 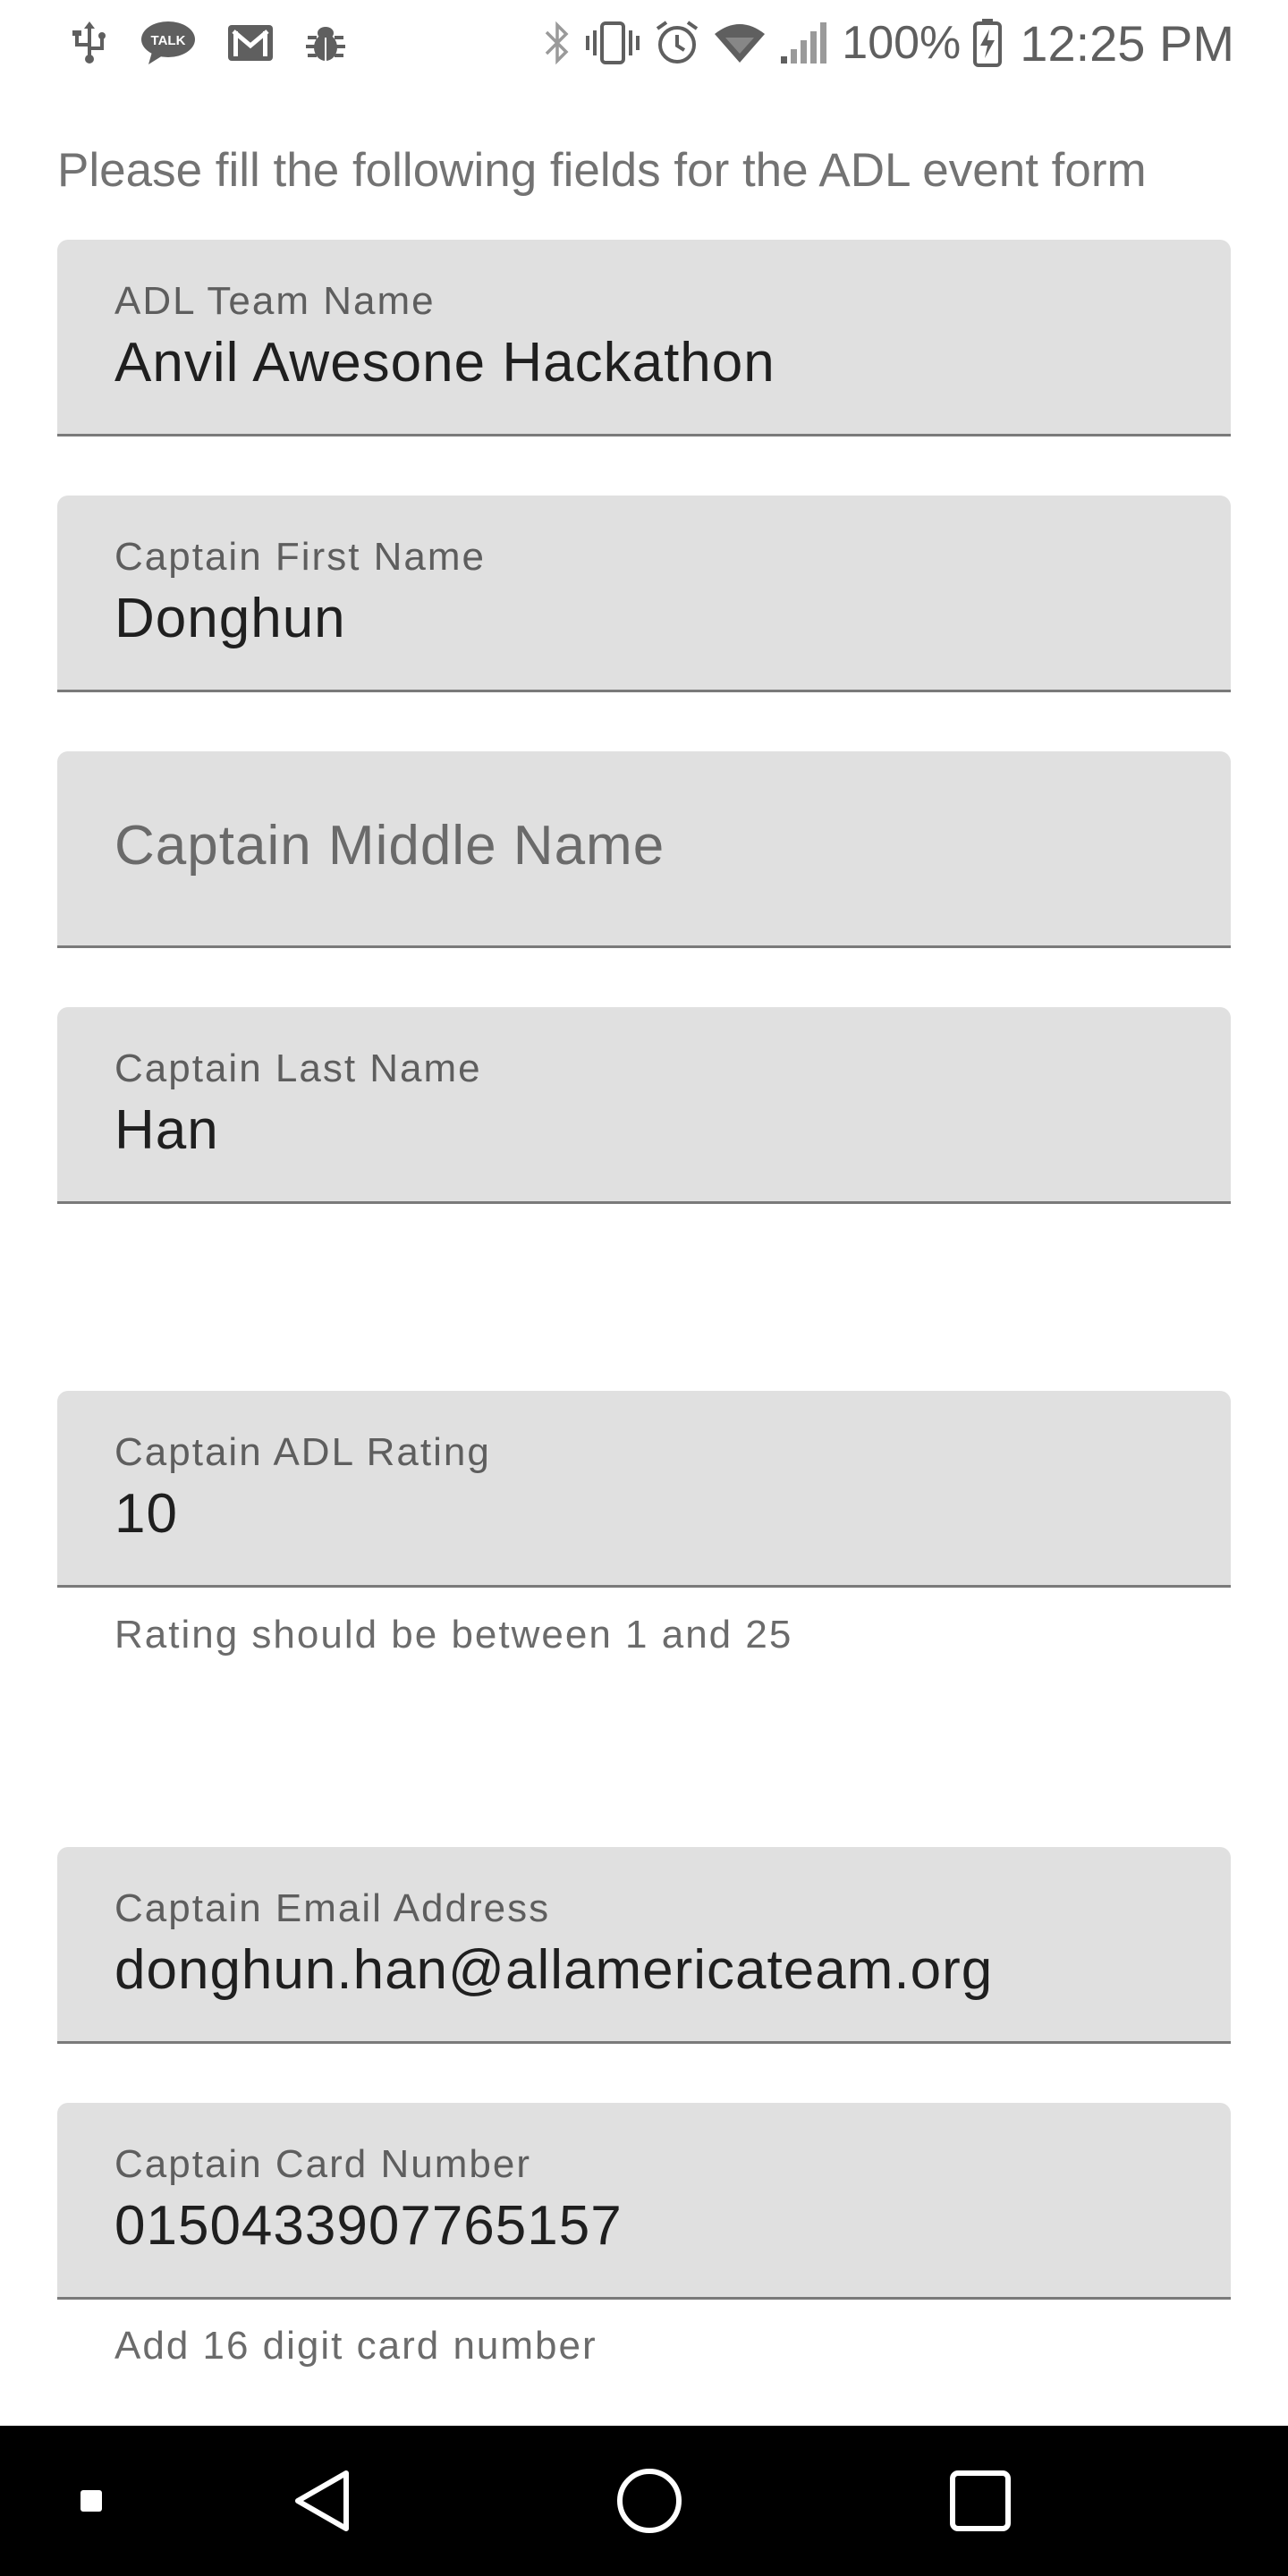 I want to click on overview-icon, so click(x=980, y=2501).